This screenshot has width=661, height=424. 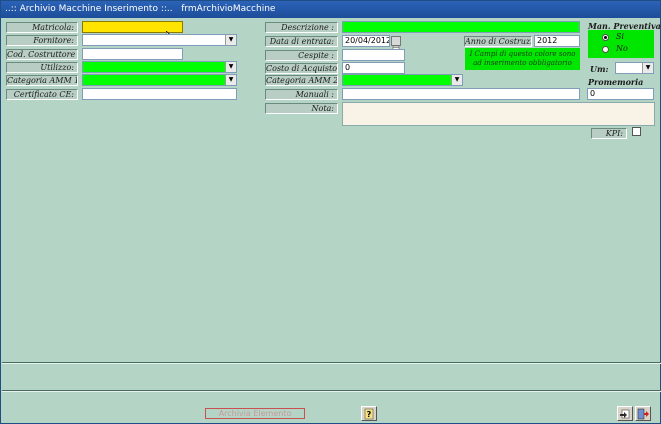 I want to click on utilizzo-select: ▼, so click(x=159, y=67).